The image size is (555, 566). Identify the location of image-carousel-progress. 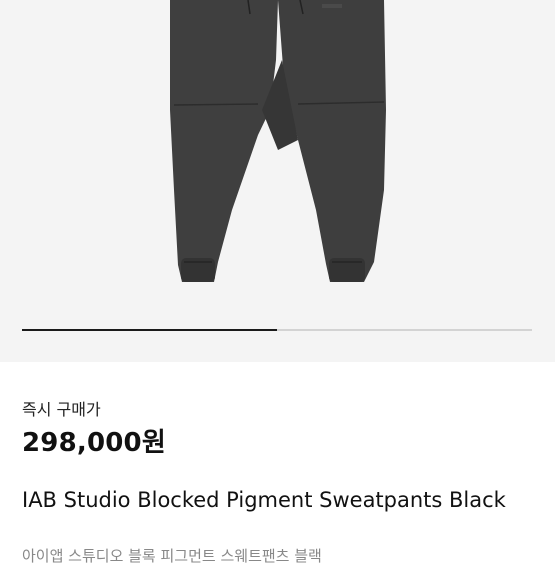
(277, 330).